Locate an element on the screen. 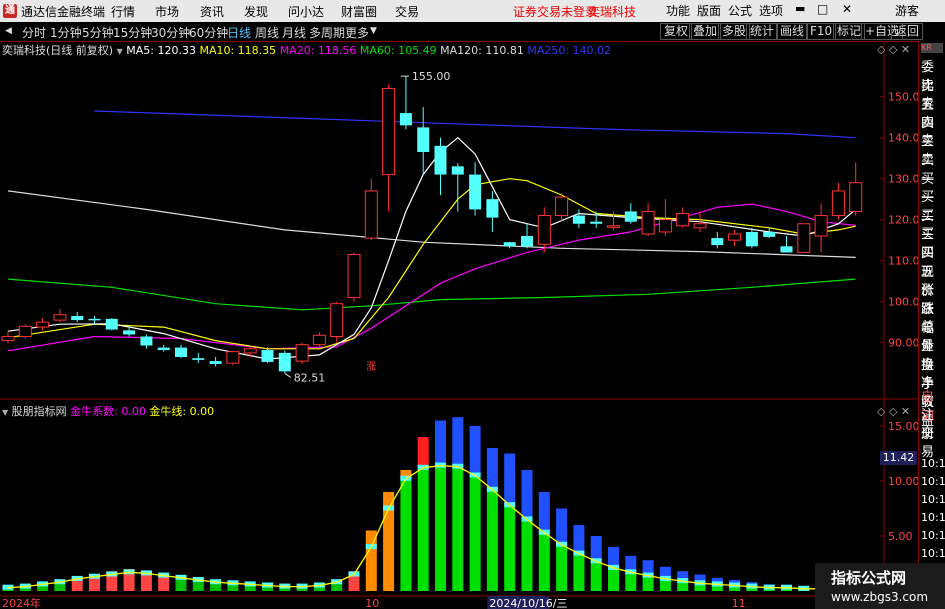  side-time: 10:10 is located at coordinates (933, 463).